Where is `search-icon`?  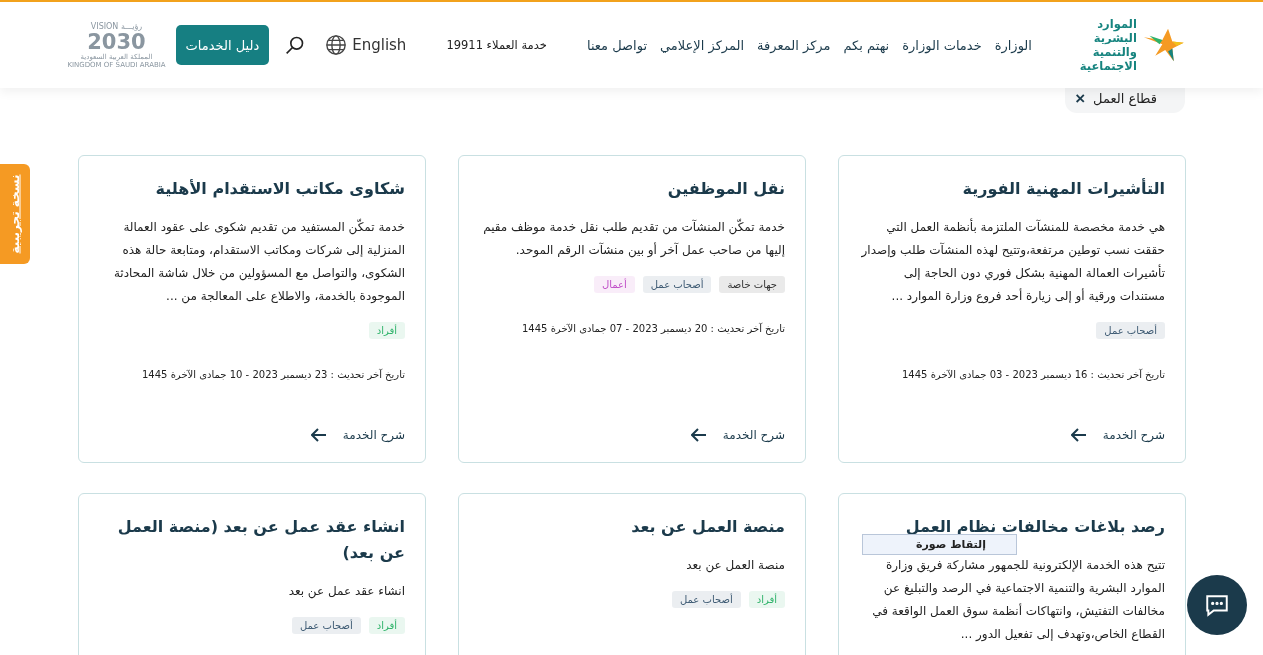
search-icon is located at coordinates (295, 45).